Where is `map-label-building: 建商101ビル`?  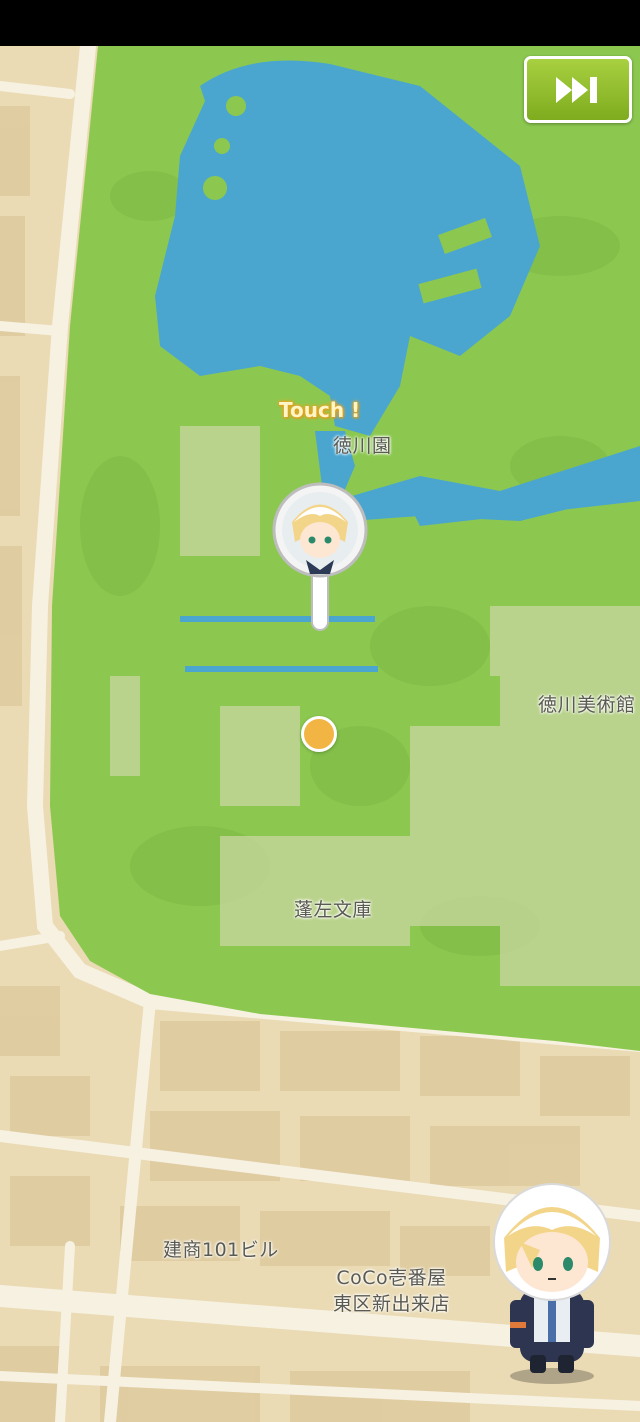 map-label-building: 建商101ビル is located at coordinates (221, 1250).